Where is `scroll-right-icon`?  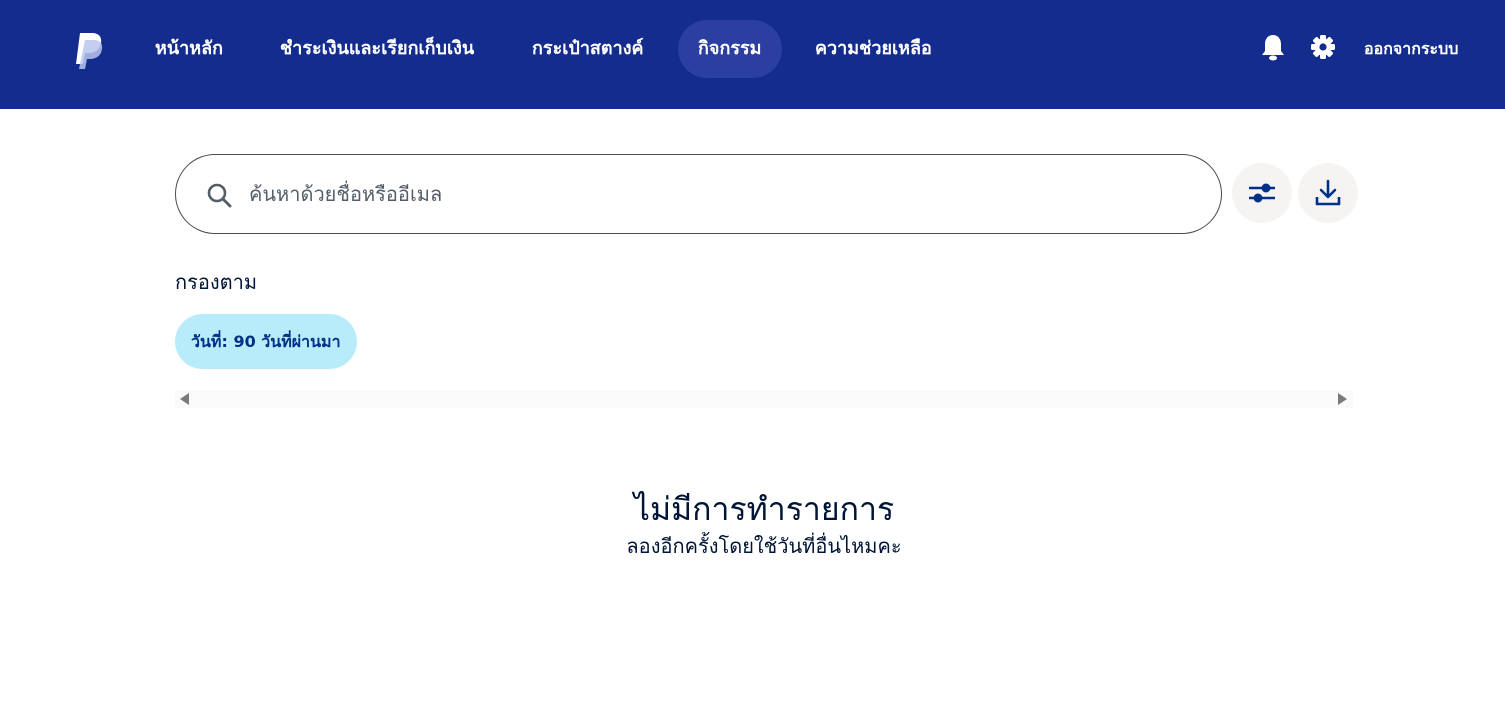
scroll-right-icon is located at coordinates (1342, 399).